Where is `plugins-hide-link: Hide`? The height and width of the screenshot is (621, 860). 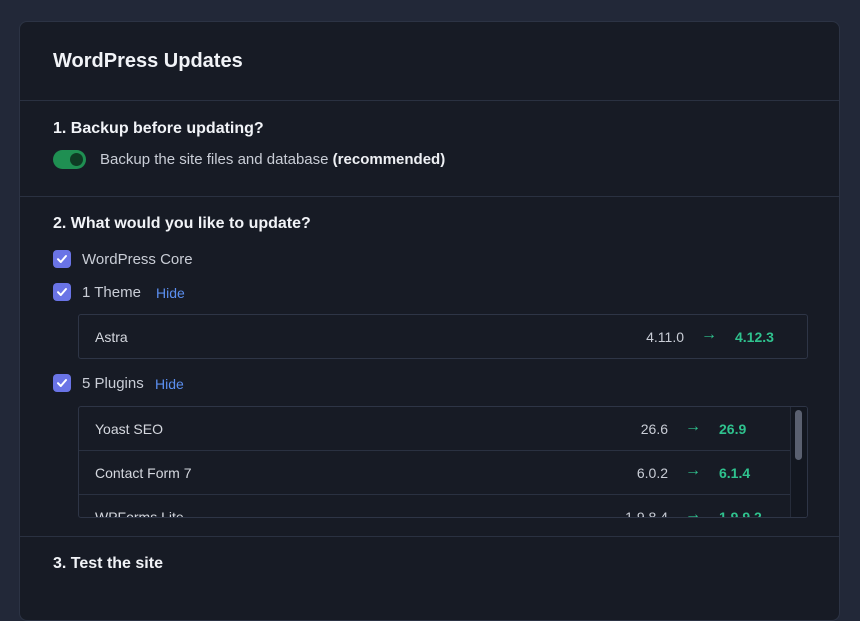
plugins-hide-link: Hide is located at coordinates (169, 384).